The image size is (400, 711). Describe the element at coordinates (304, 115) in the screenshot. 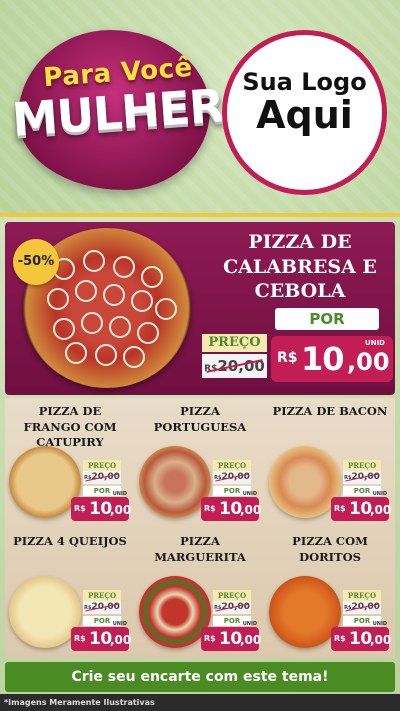

I see `logo-line2: Aqui` at that location.